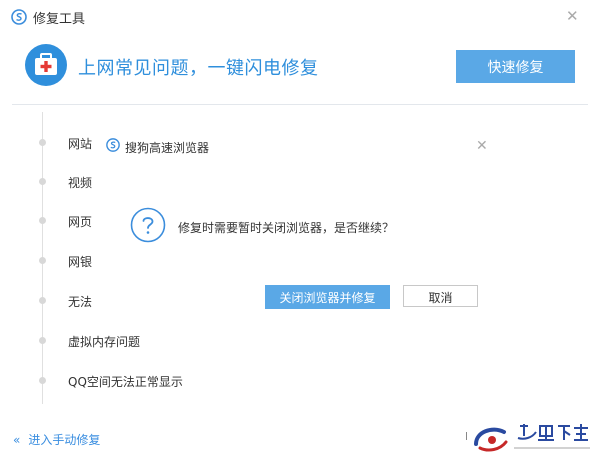  Describe the element at coordinates (80, 302) in the screenshot. I see `list-item-unable: 无法` at that location.